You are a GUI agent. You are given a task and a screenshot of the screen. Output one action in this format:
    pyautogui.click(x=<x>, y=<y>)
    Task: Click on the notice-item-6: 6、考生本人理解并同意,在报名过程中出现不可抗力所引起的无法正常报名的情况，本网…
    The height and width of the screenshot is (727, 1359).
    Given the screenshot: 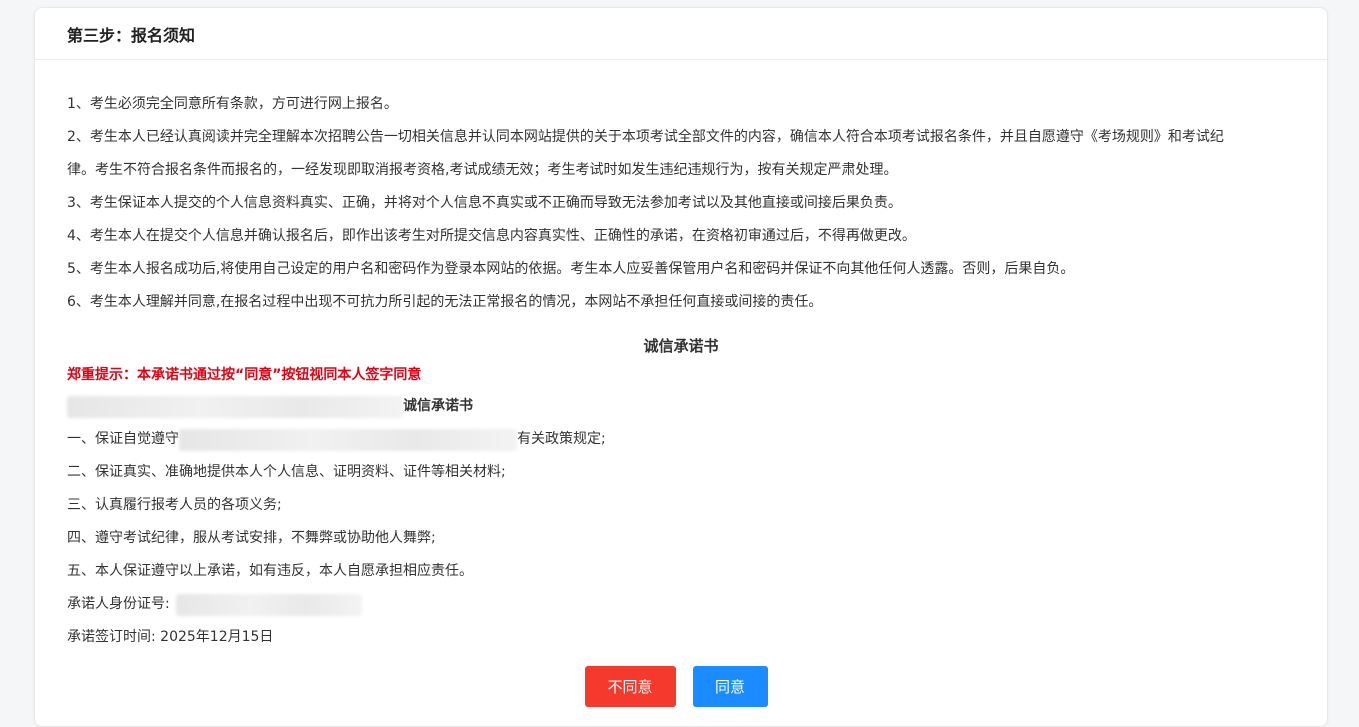 What is the action you would take?
    pyautogui.click(x=445, y=302)
    